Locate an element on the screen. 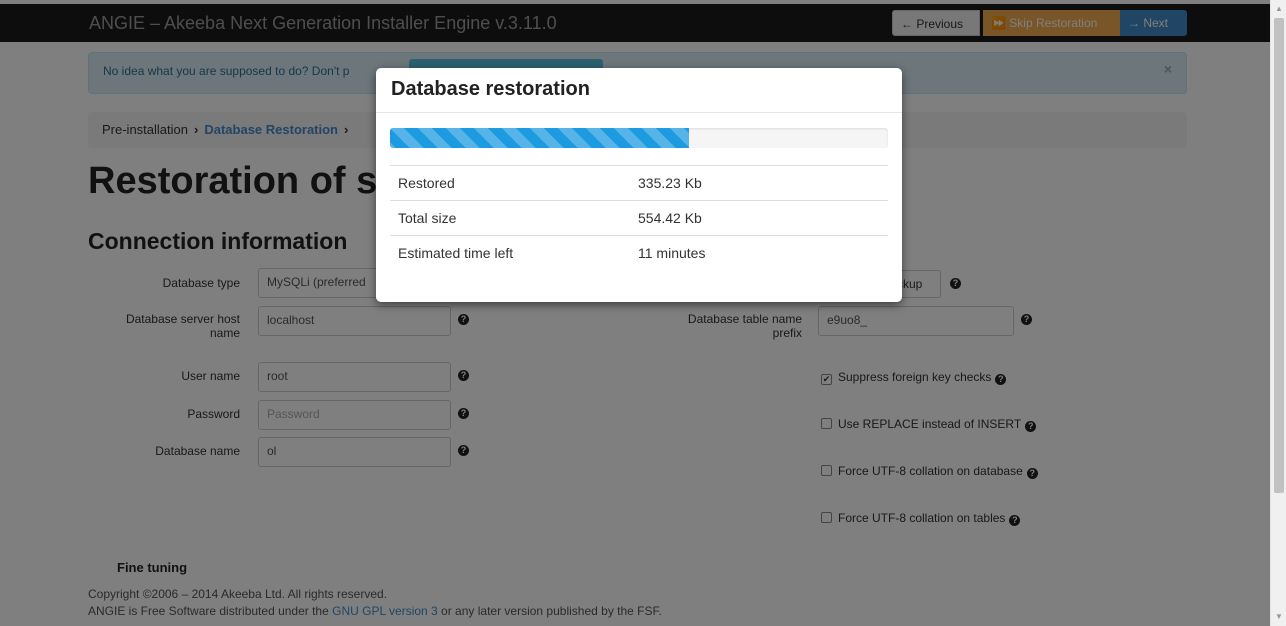 The width and height of the screenshot is (1286, 626). stat-label: Restored is located at coordinates (510, 183).